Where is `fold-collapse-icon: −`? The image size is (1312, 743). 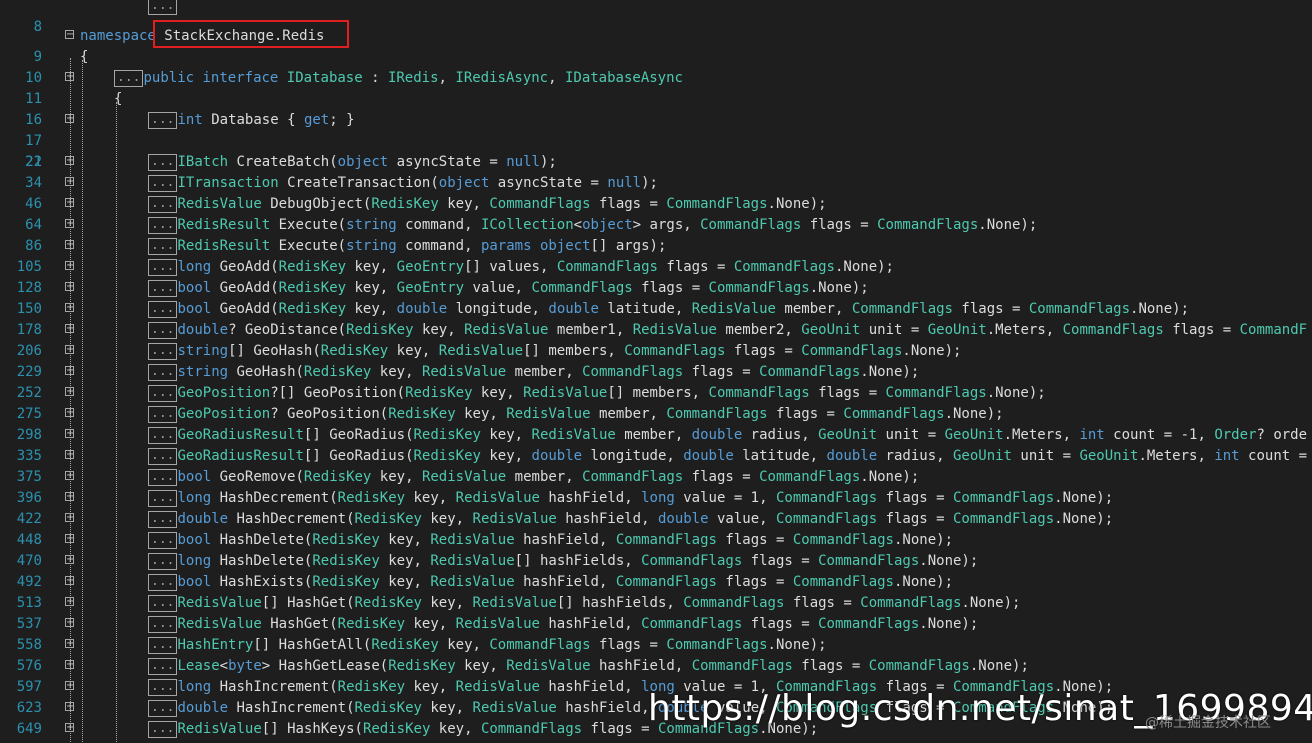
fold-collapse-icon: − is located at coordinates (69, 35).